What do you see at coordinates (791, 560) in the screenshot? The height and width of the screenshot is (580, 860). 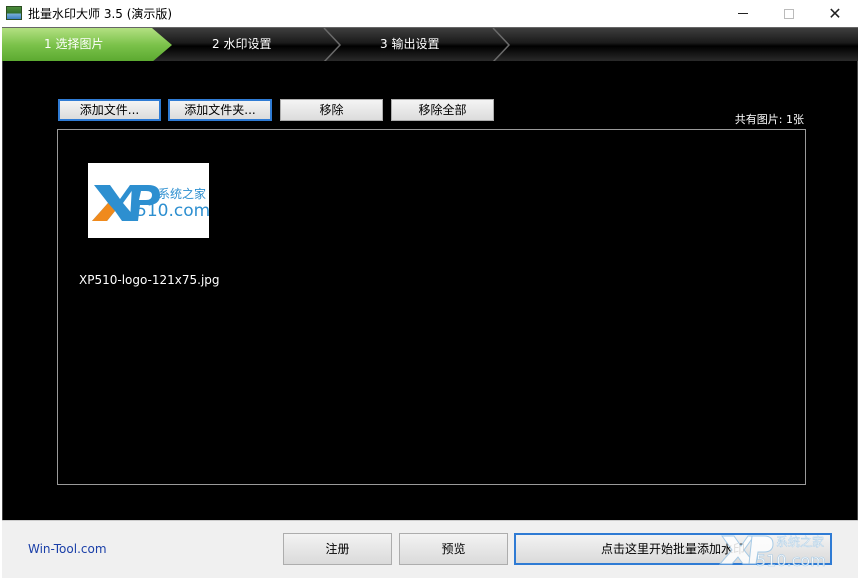 I see `watermark-brand-text: 510.com` at bounding box center [791, 560].